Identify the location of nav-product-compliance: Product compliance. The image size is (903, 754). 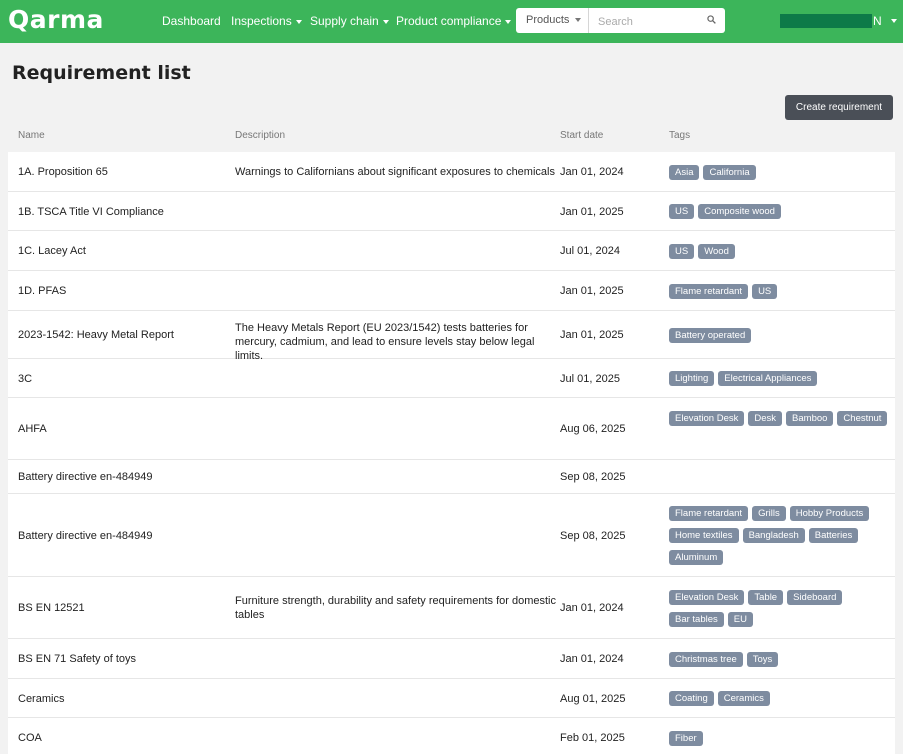
(454, 21).